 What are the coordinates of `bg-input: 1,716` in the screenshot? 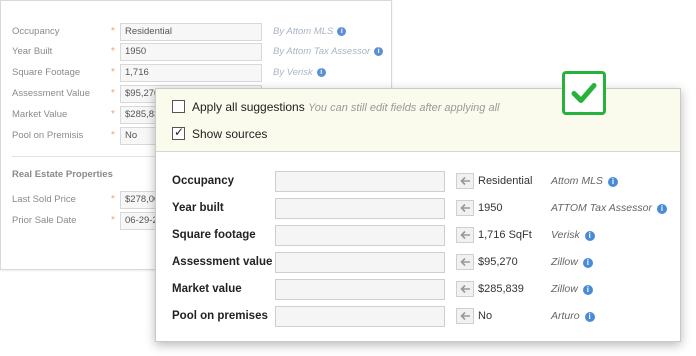 It's located at (191, 73).